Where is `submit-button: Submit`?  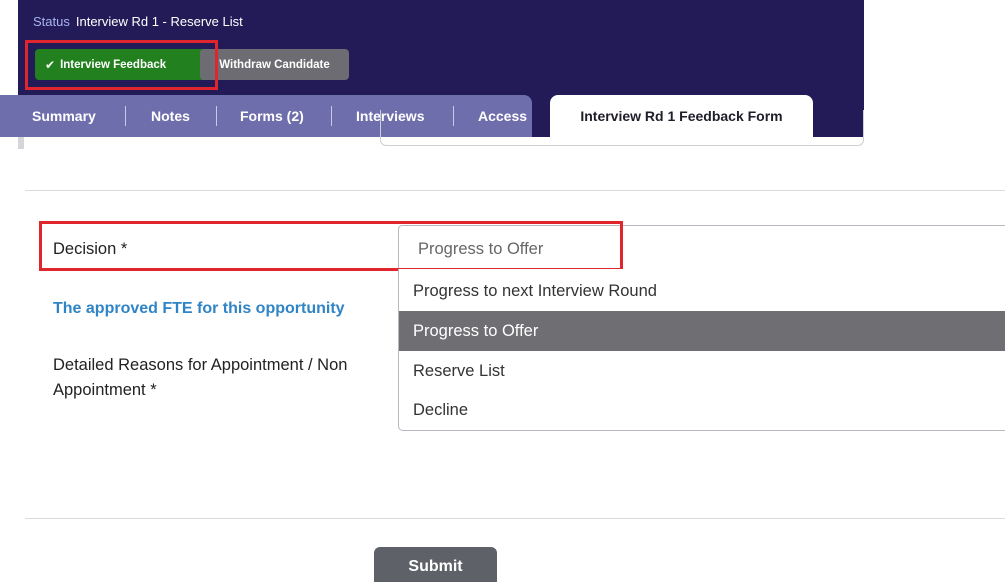
submit-button: Submit is located at coordinates (435, 564).